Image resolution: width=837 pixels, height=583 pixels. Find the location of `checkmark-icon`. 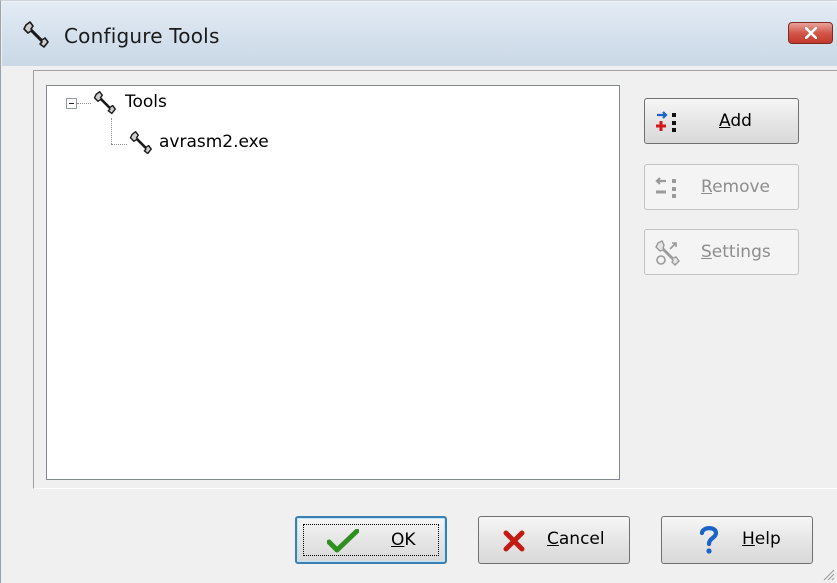

checkmark-icon is located at coordinates (343, 541).